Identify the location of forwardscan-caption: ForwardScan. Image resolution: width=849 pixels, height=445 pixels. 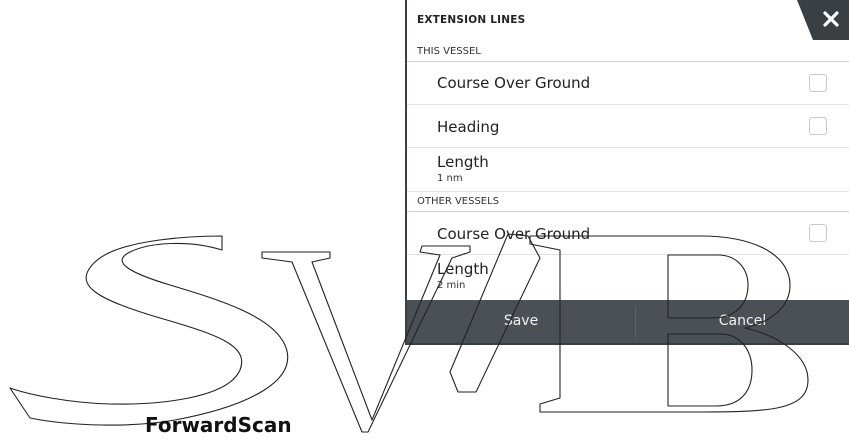
(218, 425).